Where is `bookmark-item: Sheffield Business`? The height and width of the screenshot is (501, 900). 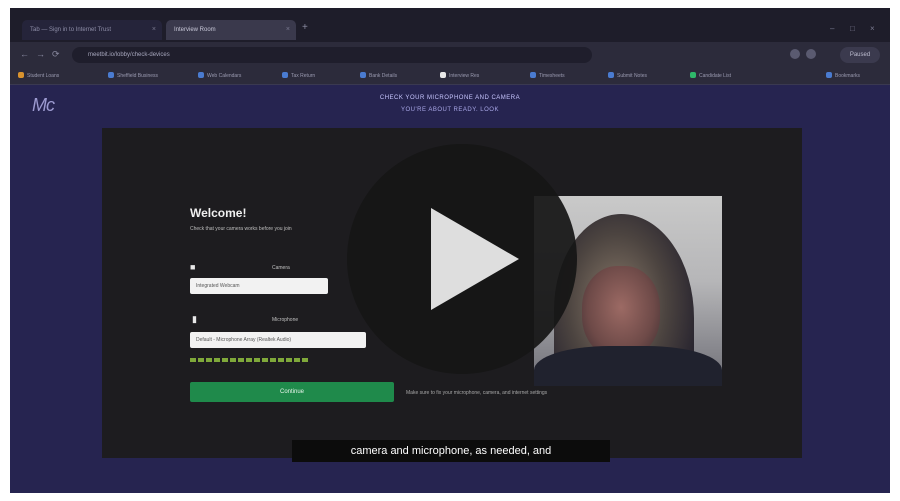
bookmark-item: Sheffield Business is located at coordinates (133, 76).